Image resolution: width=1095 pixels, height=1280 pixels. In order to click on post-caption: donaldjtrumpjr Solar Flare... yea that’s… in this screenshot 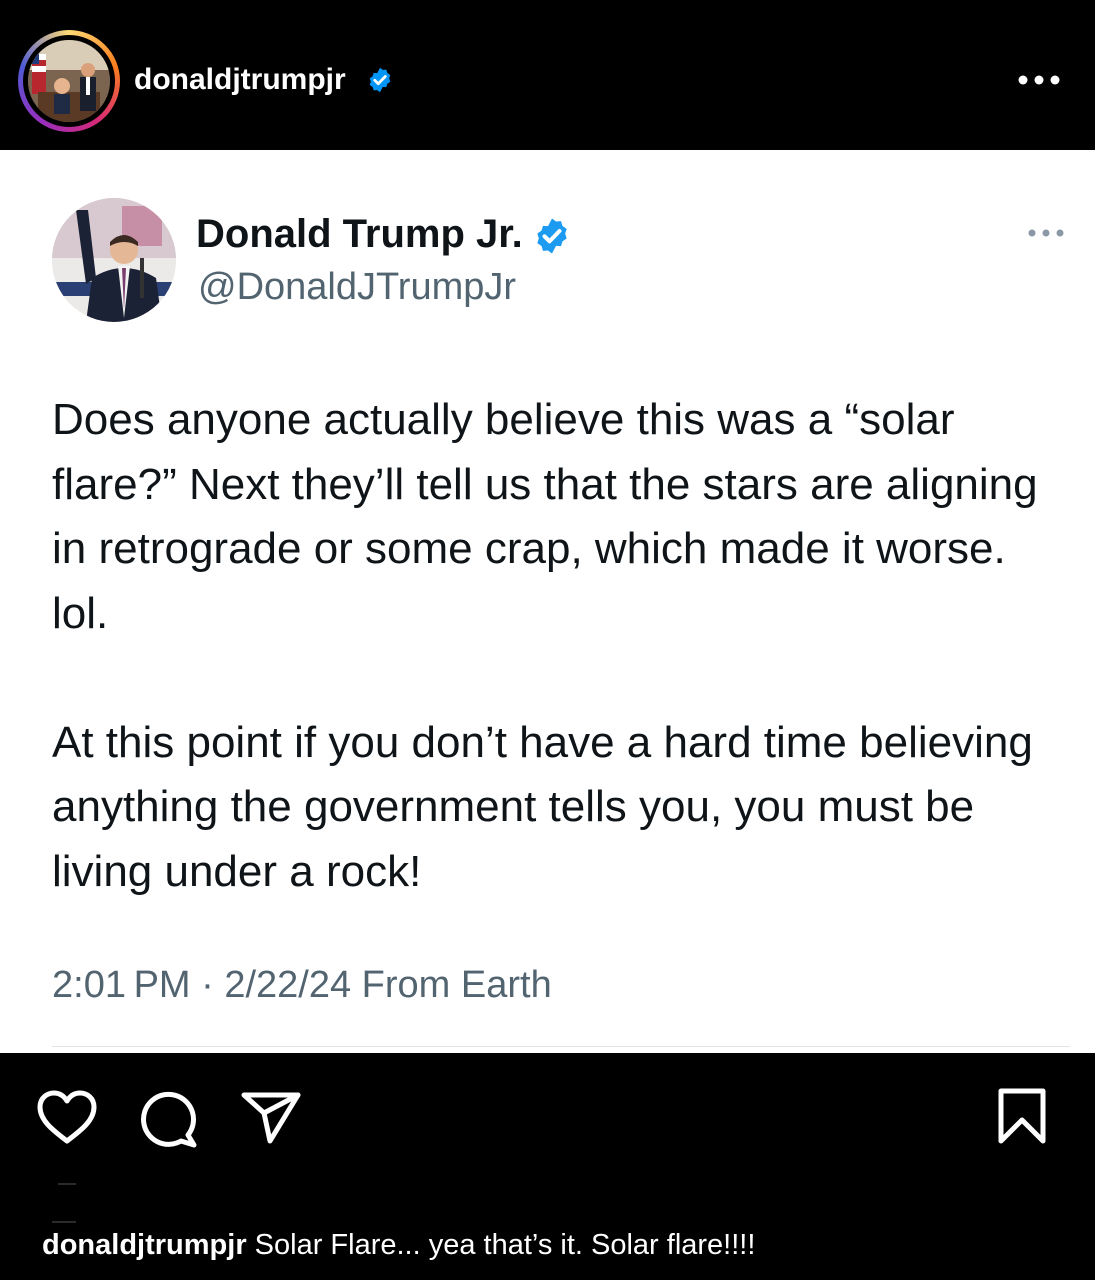, I will do `click(398, 1245)`.